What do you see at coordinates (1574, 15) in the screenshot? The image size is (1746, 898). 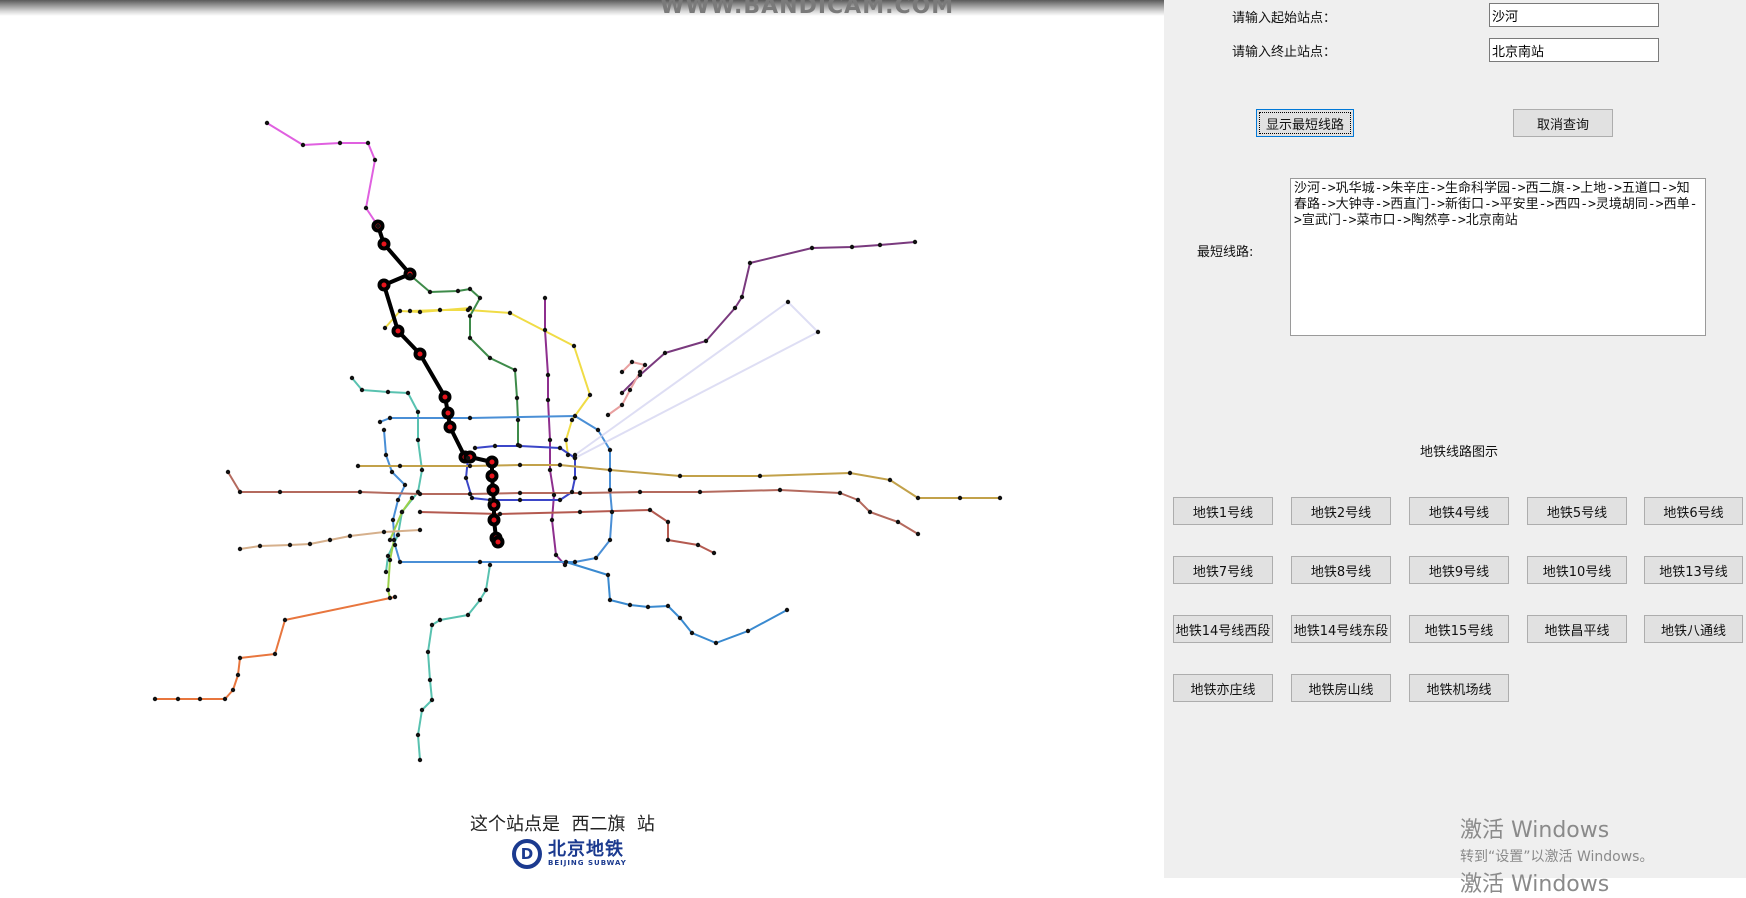 I see `start-station-input` at bounding box center [1574, 15].